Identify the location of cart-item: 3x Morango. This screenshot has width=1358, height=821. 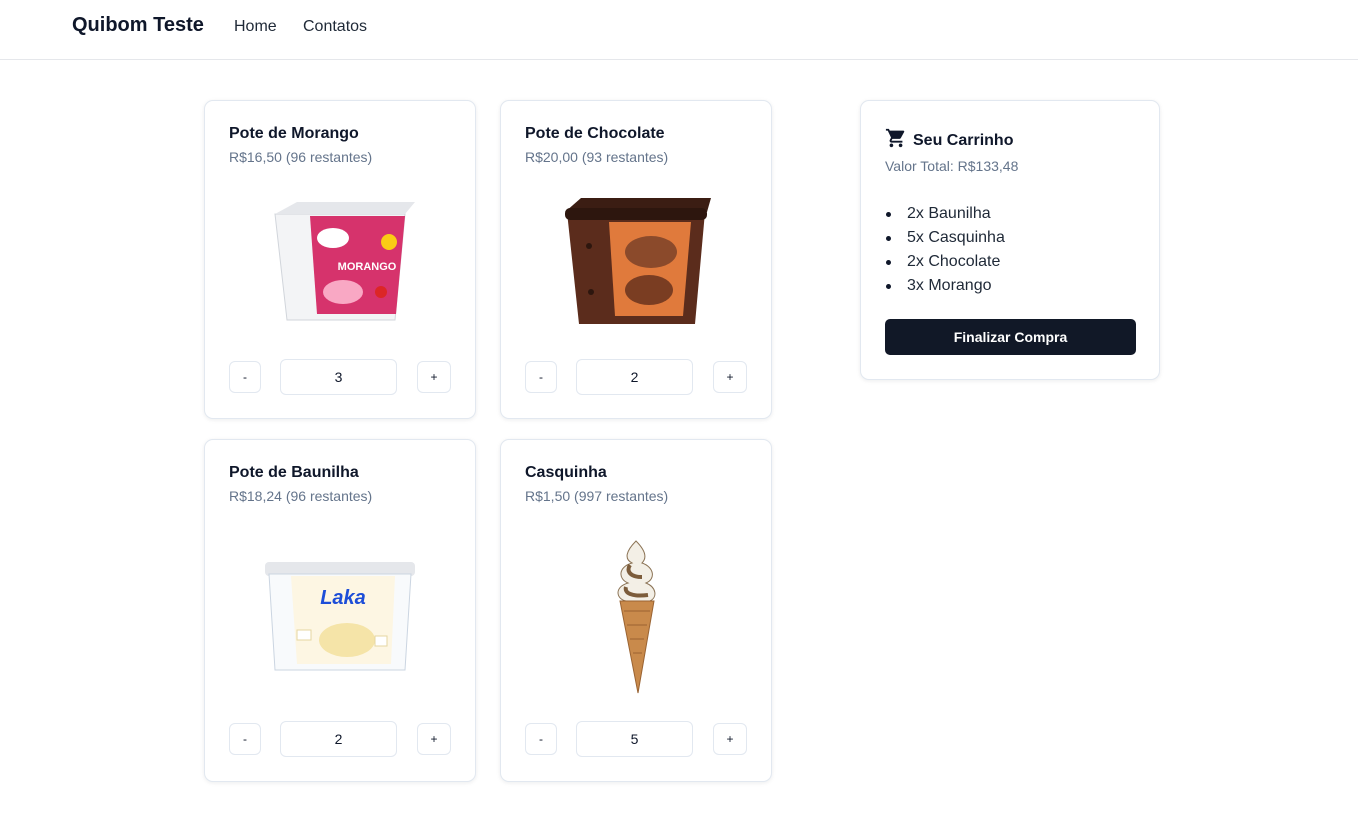
(945, 286).